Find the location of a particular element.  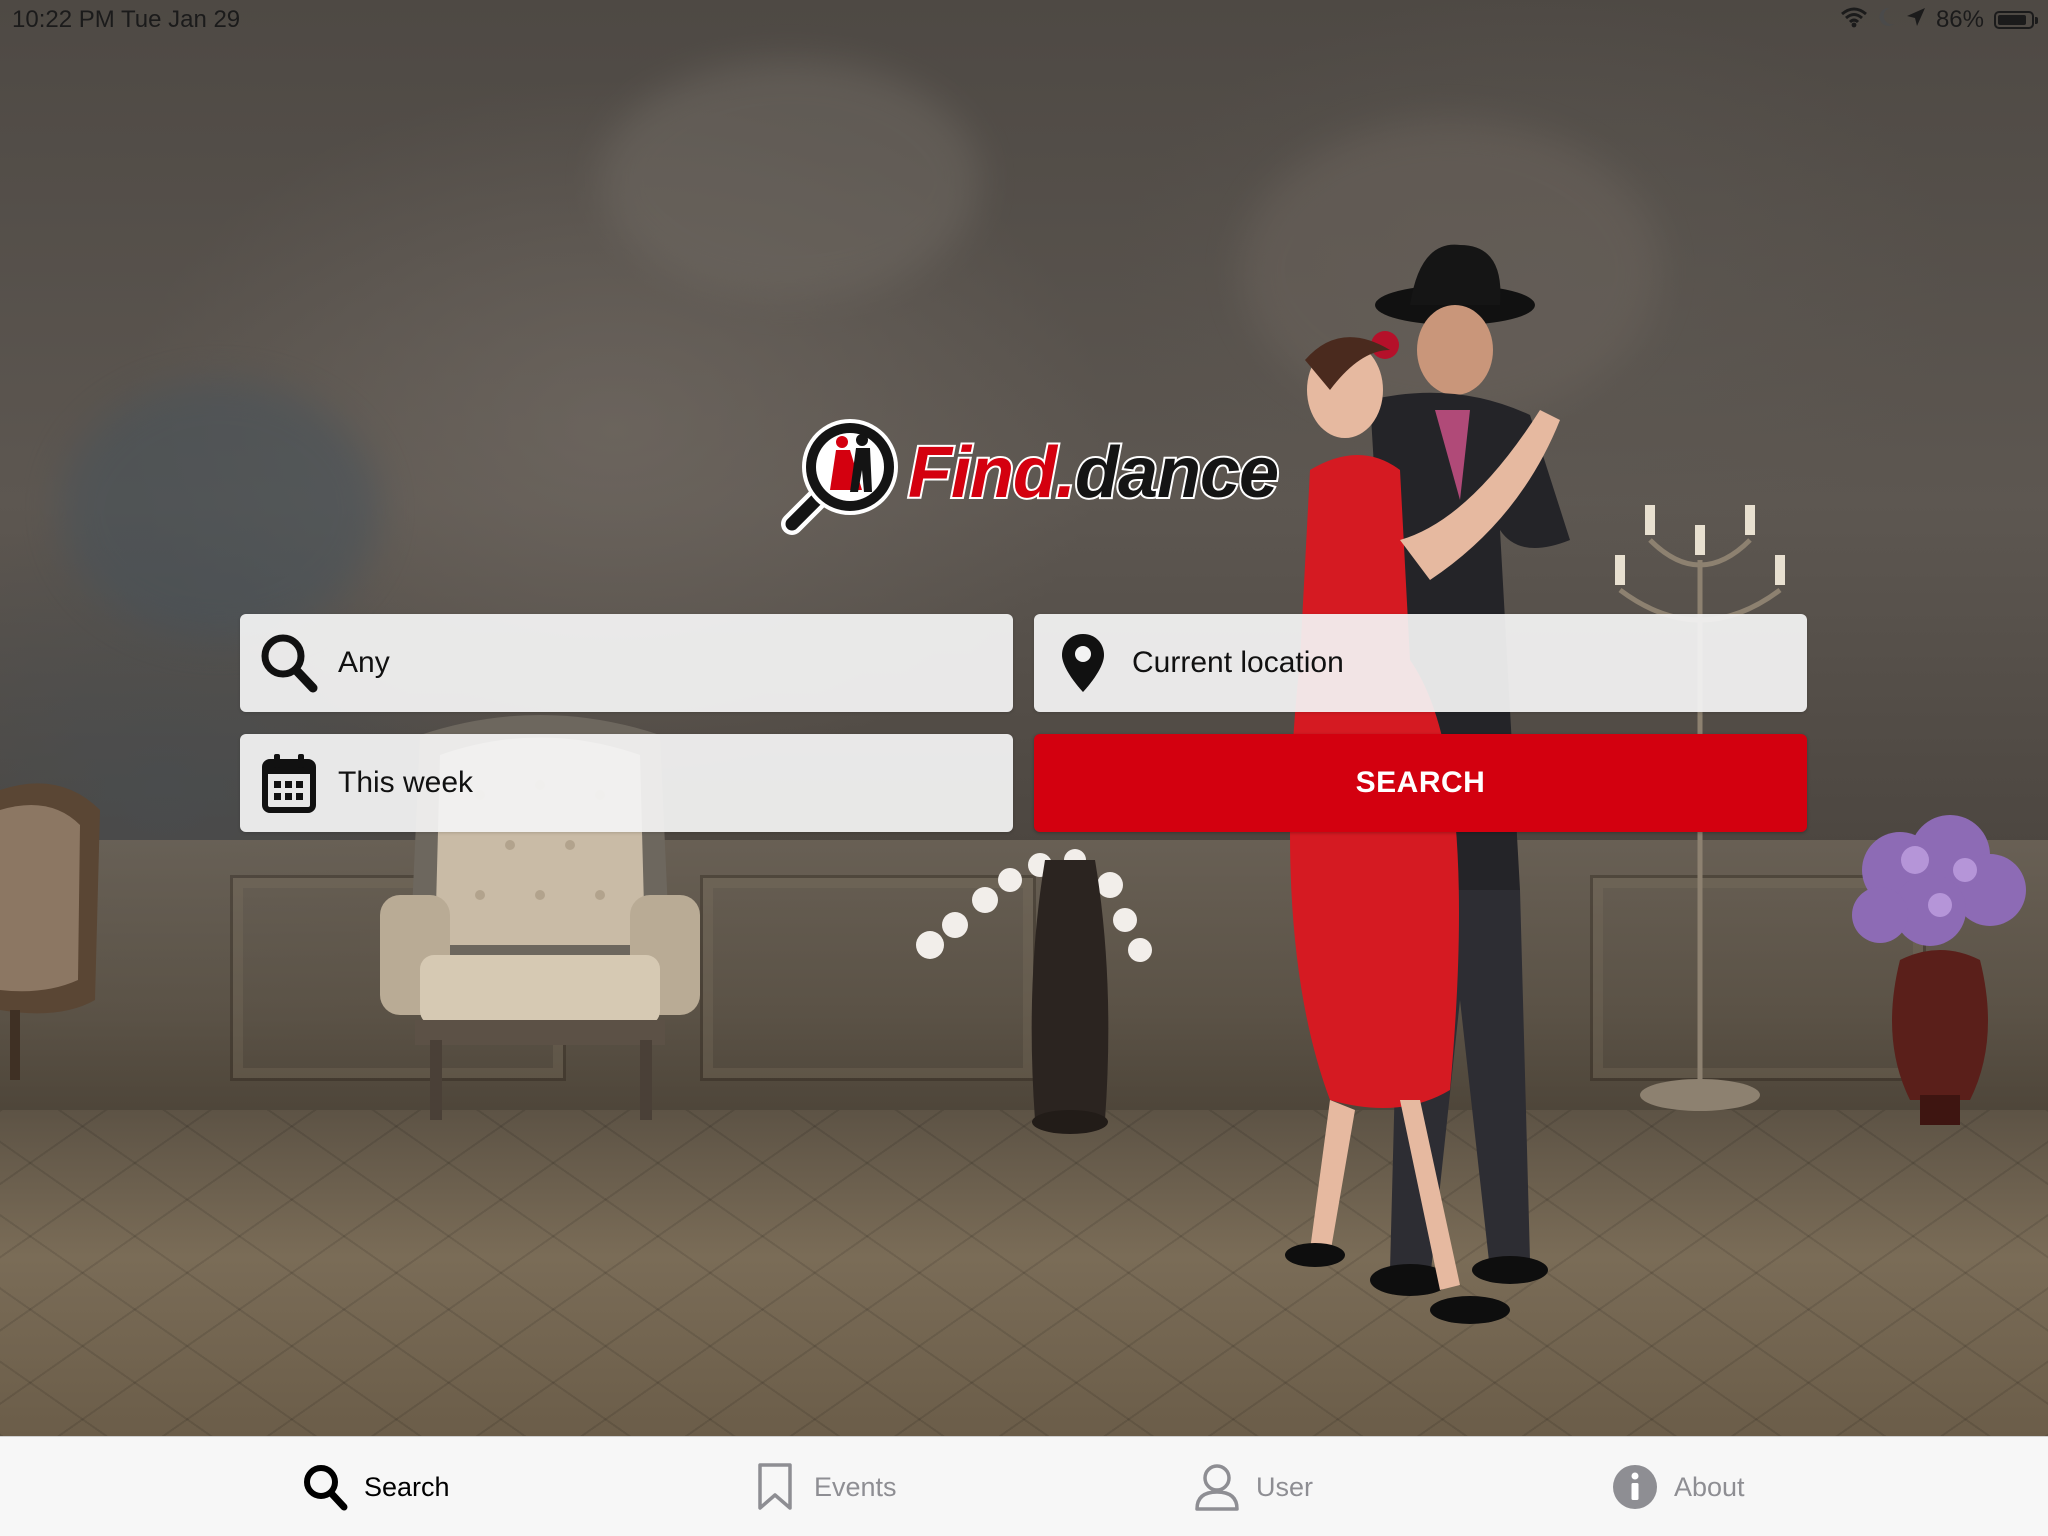

tab-events-label: Events is located at coordinates (855, 1486).